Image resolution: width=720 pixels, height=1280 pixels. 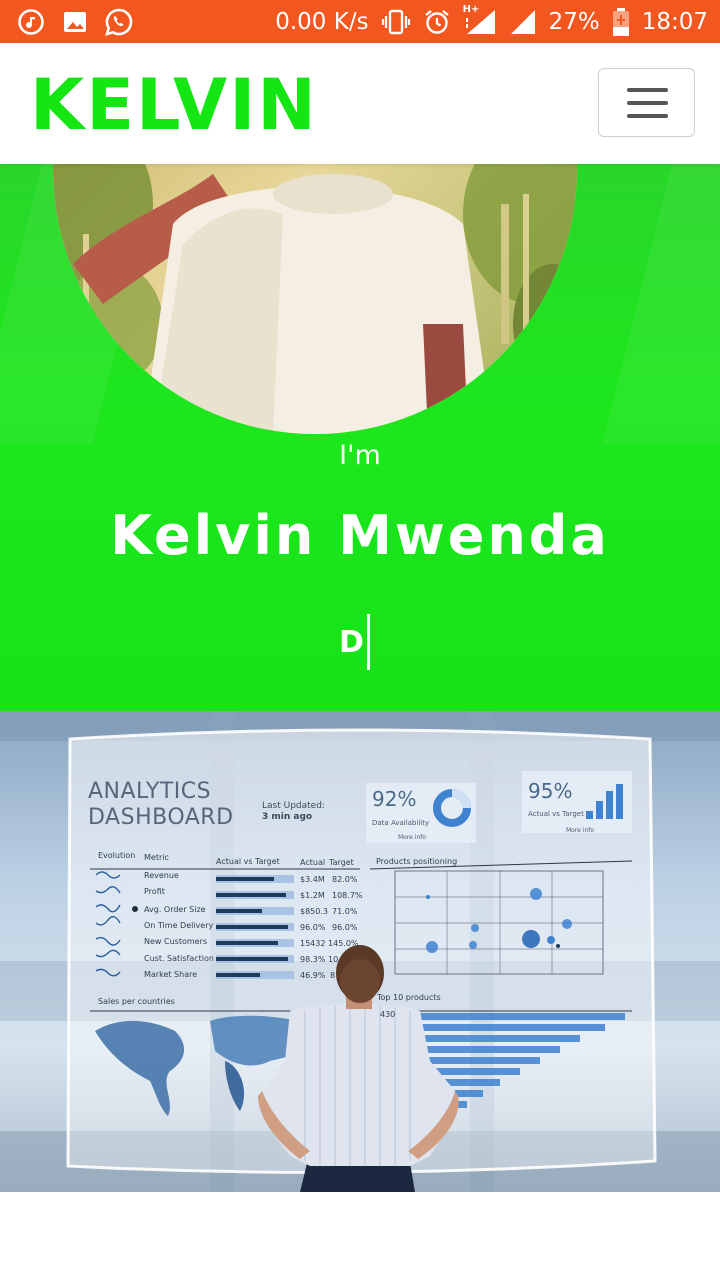 I want to click on table-row-target: 10, so click(x=333, y=959).